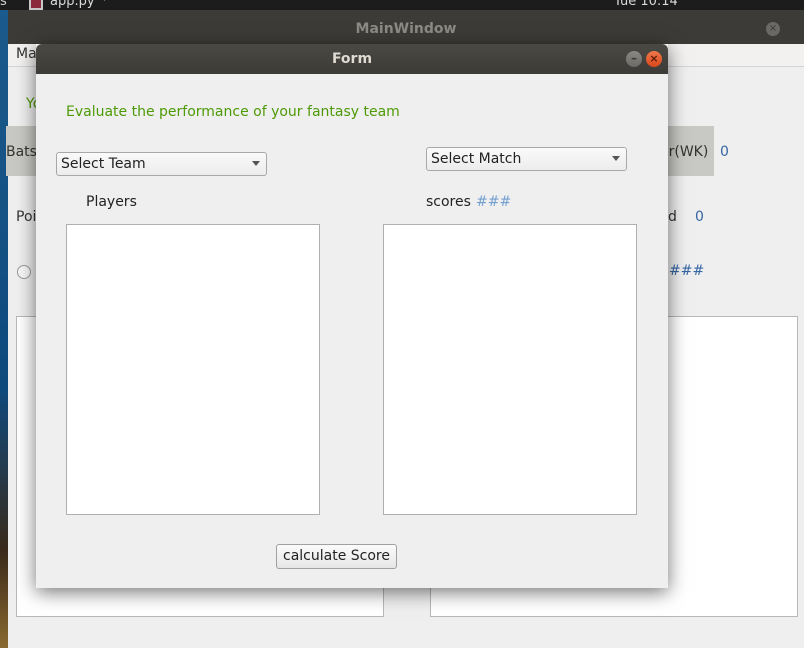 Image resolution: width=804 pixels, height=648 pixels. What do you see at coordinates (36, 5) in the screenshot?
I see `app-icon` at bounding box center [36, 5].